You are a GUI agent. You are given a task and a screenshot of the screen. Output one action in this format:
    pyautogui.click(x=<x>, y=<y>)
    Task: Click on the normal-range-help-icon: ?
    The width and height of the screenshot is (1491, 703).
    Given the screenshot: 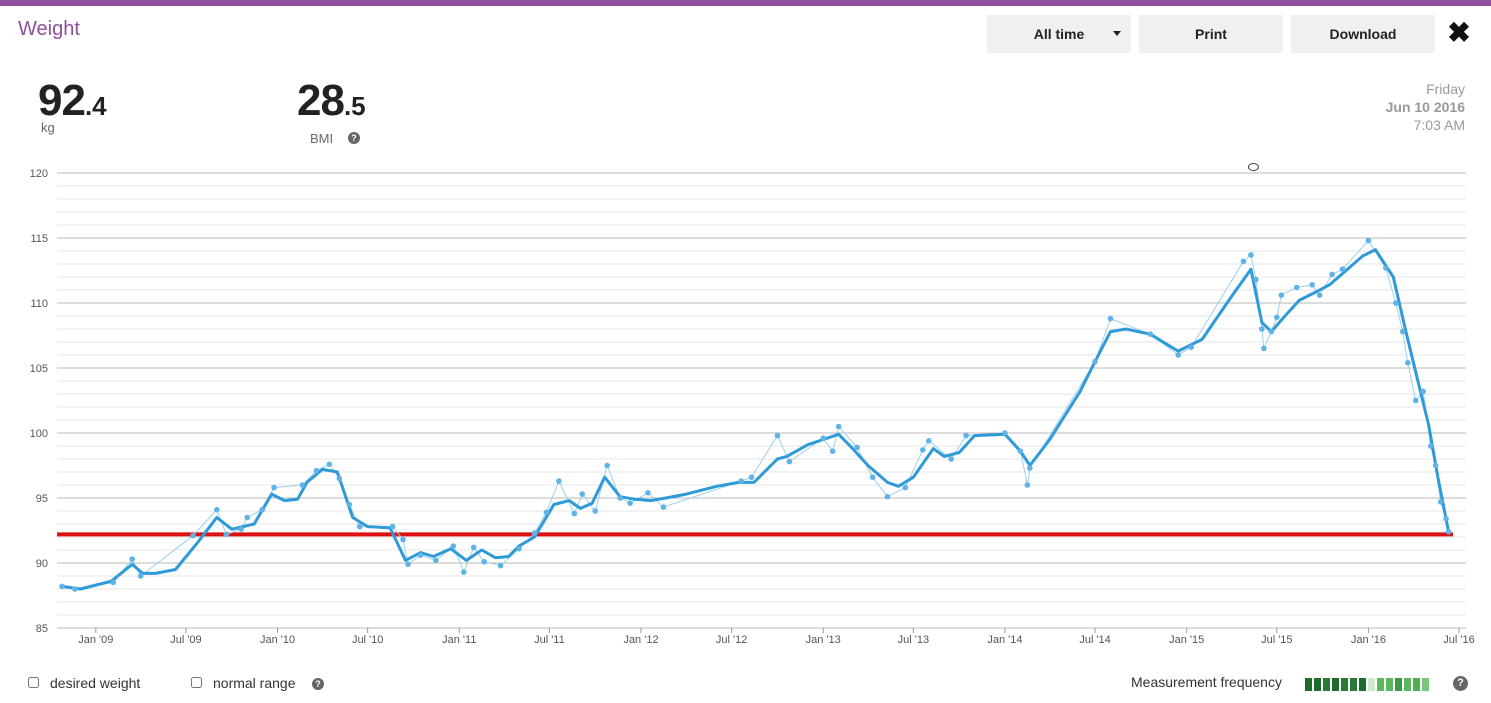 What is the action you would take?
    pyautogui.click(x=318, y=684)
    